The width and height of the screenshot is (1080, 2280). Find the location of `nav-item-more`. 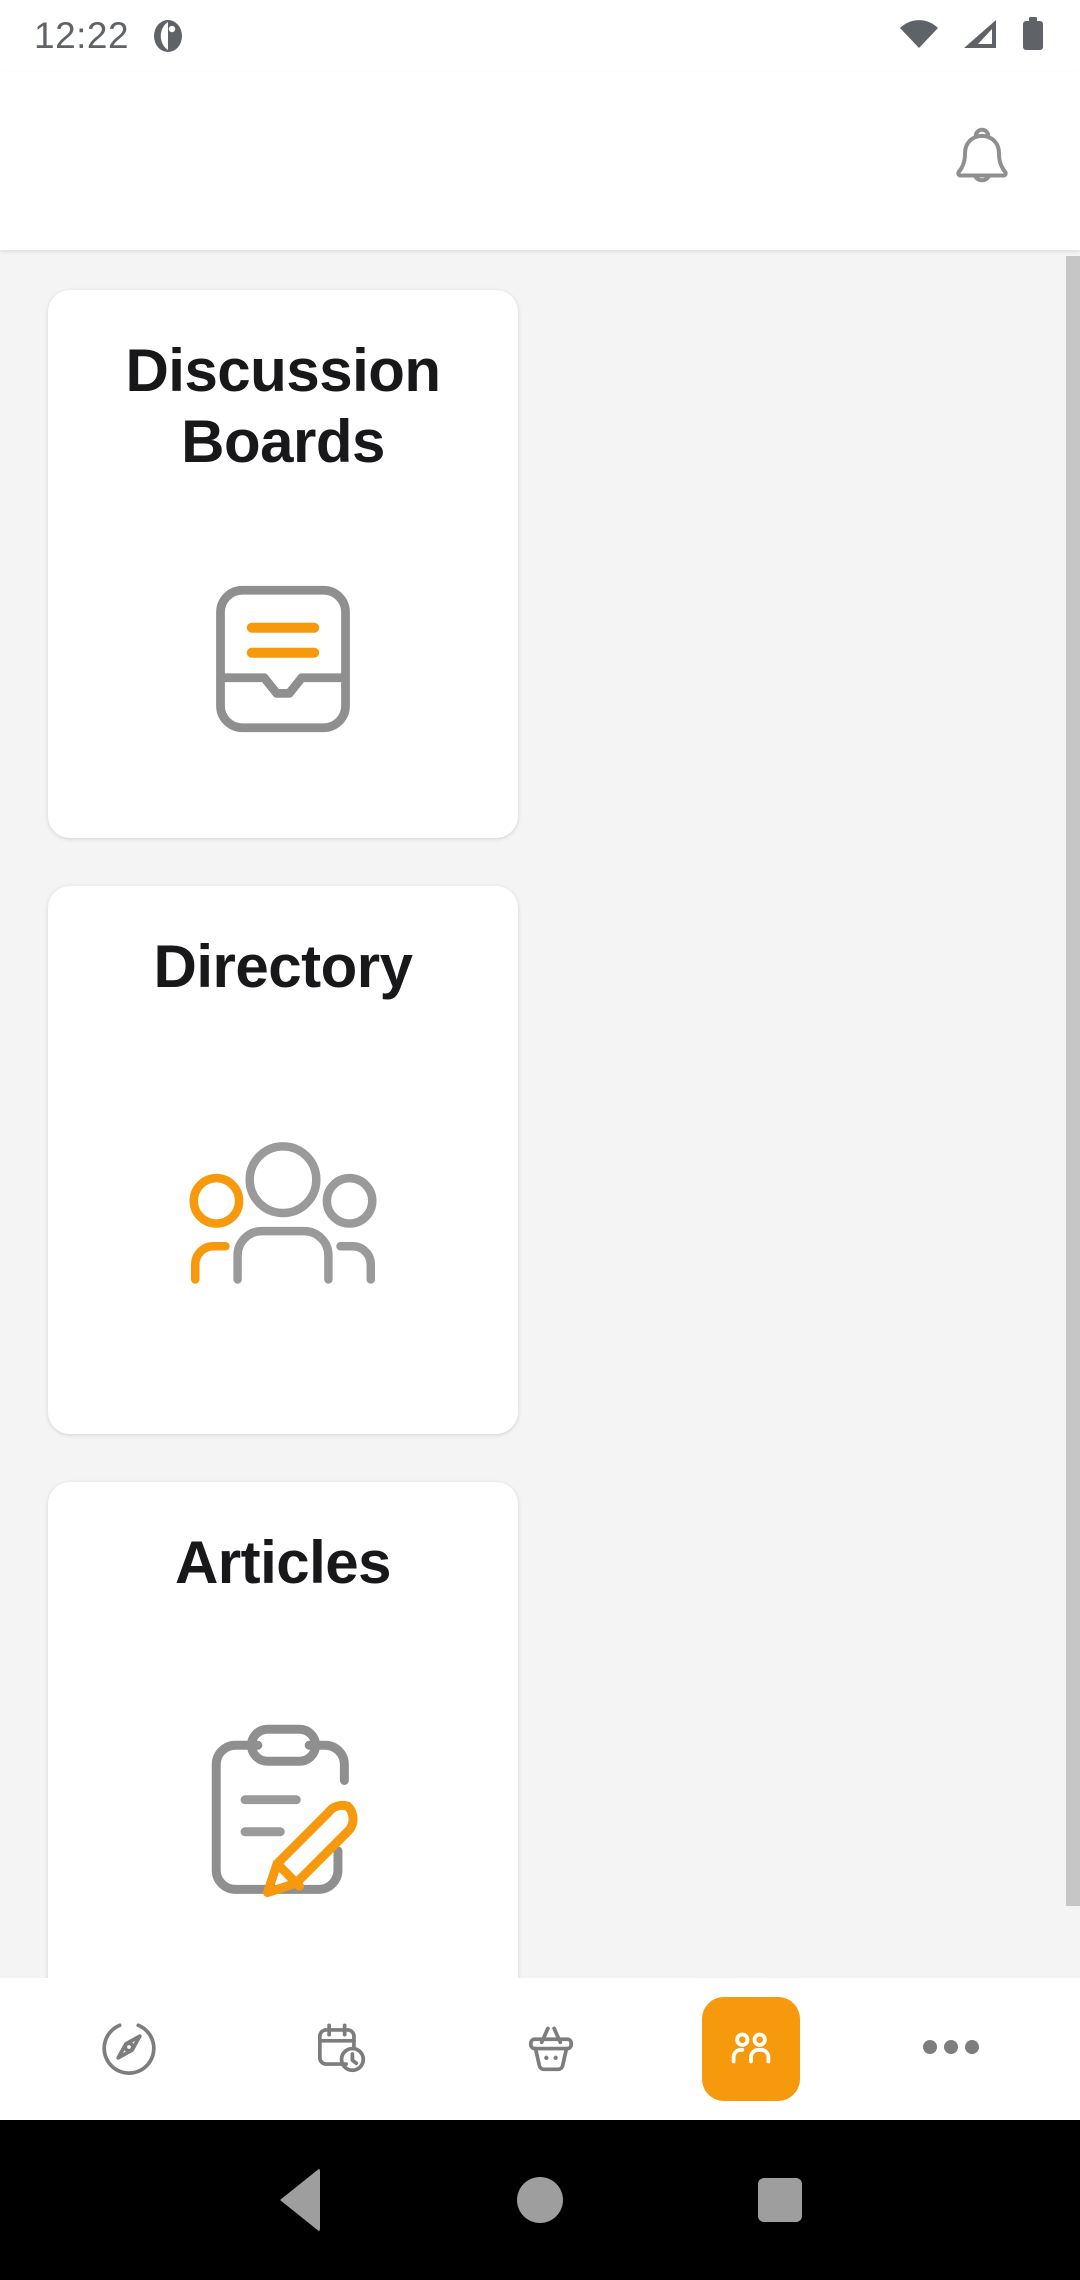

nav-item-more is located at coordinates (951, 2049).